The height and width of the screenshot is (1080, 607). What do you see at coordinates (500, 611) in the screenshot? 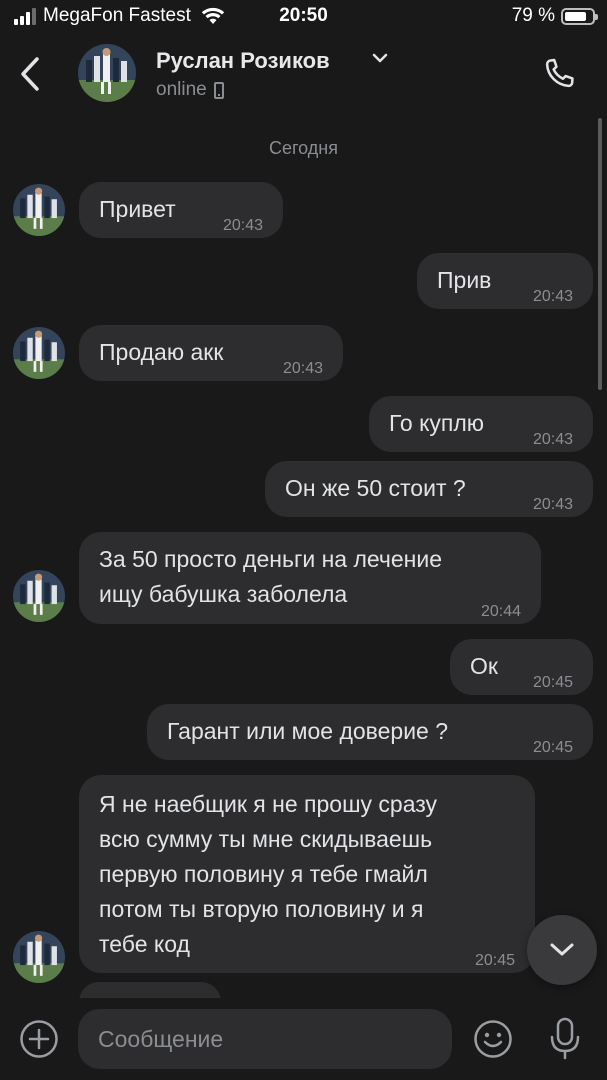
I see `message-time: 20:44` at bounding box center [500, 611].